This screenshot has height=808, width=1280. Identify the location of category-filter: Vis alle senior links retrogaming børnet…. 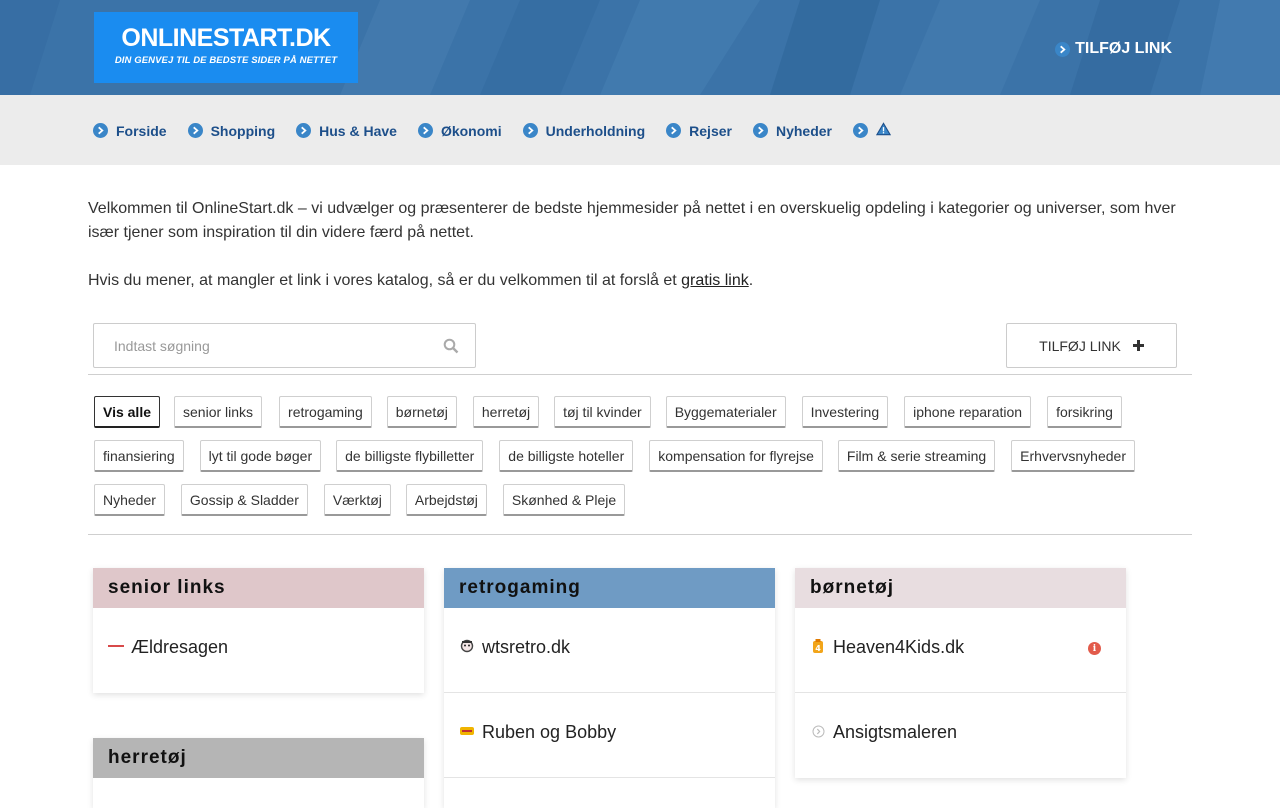
(644, 462).